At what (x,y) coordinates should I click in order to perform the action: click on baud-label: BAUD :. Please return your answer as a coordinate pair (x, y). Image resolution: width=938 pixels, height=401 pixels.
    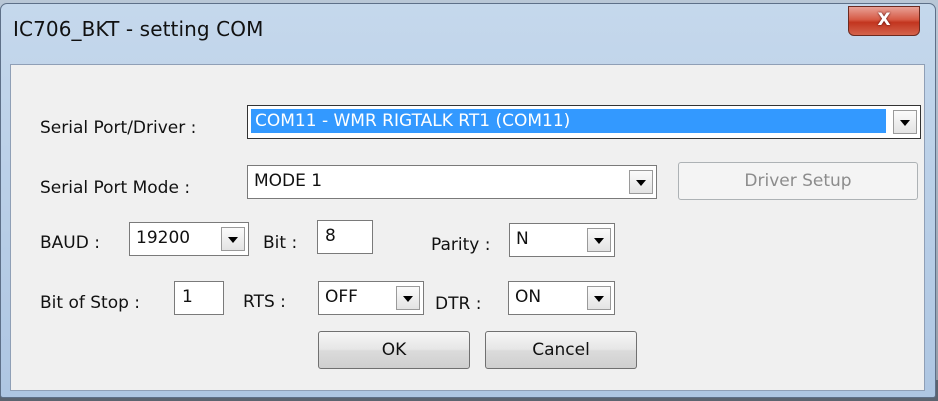
    Looking at the image, I should click on (70, 243).